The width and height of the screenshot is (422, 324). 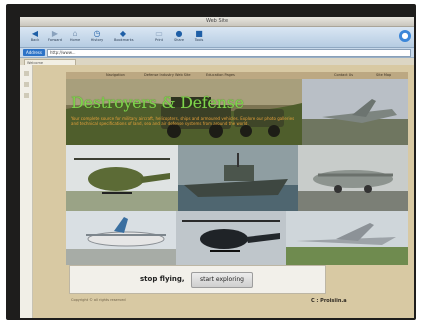 I want to click on nav-link: Contact Us, so click(x=343, y=75).